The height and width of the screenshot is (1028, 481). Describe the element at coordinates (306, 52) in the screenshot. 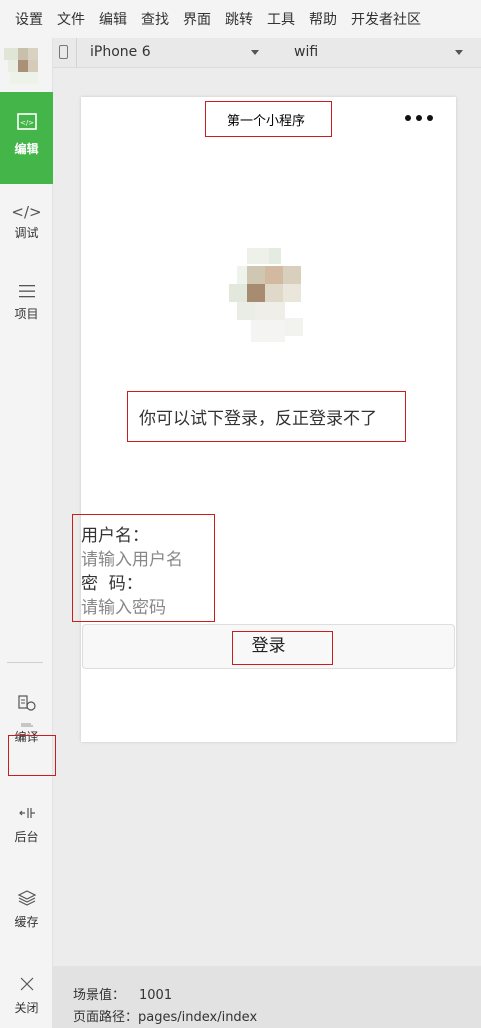

I see `network-select: wifi` at that location.